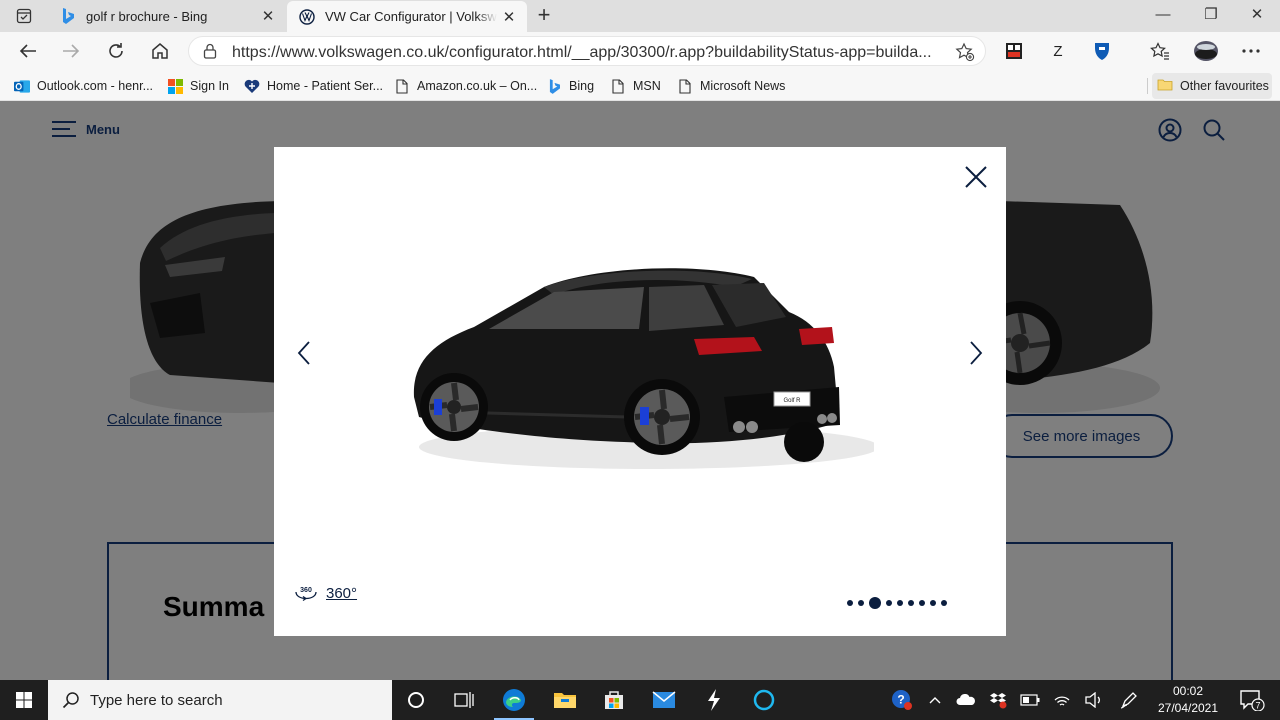 Image resolution: width=1280 pixels, height=720 pixels. Describe the element at coordinates (565, 700) in the screenshot. I see `file-explorer-button` at that location.